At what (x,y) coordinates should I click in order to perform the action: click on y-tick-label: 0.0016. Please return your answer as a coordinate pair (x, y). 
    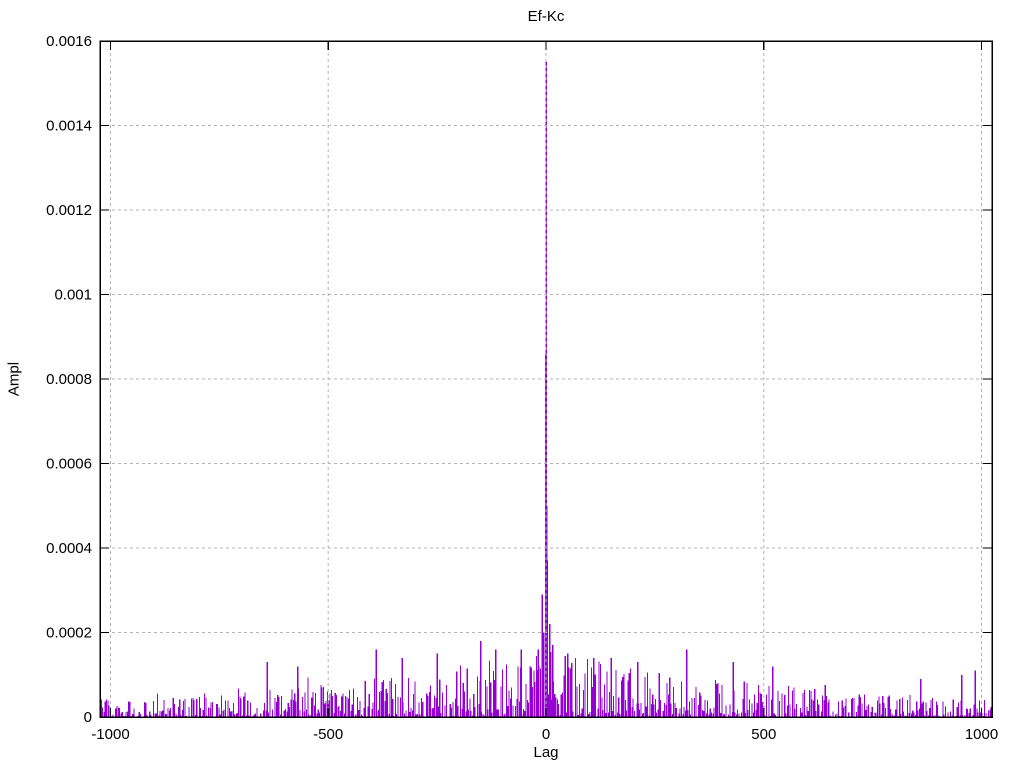
    Looking at the image, I should click on (69, 41).